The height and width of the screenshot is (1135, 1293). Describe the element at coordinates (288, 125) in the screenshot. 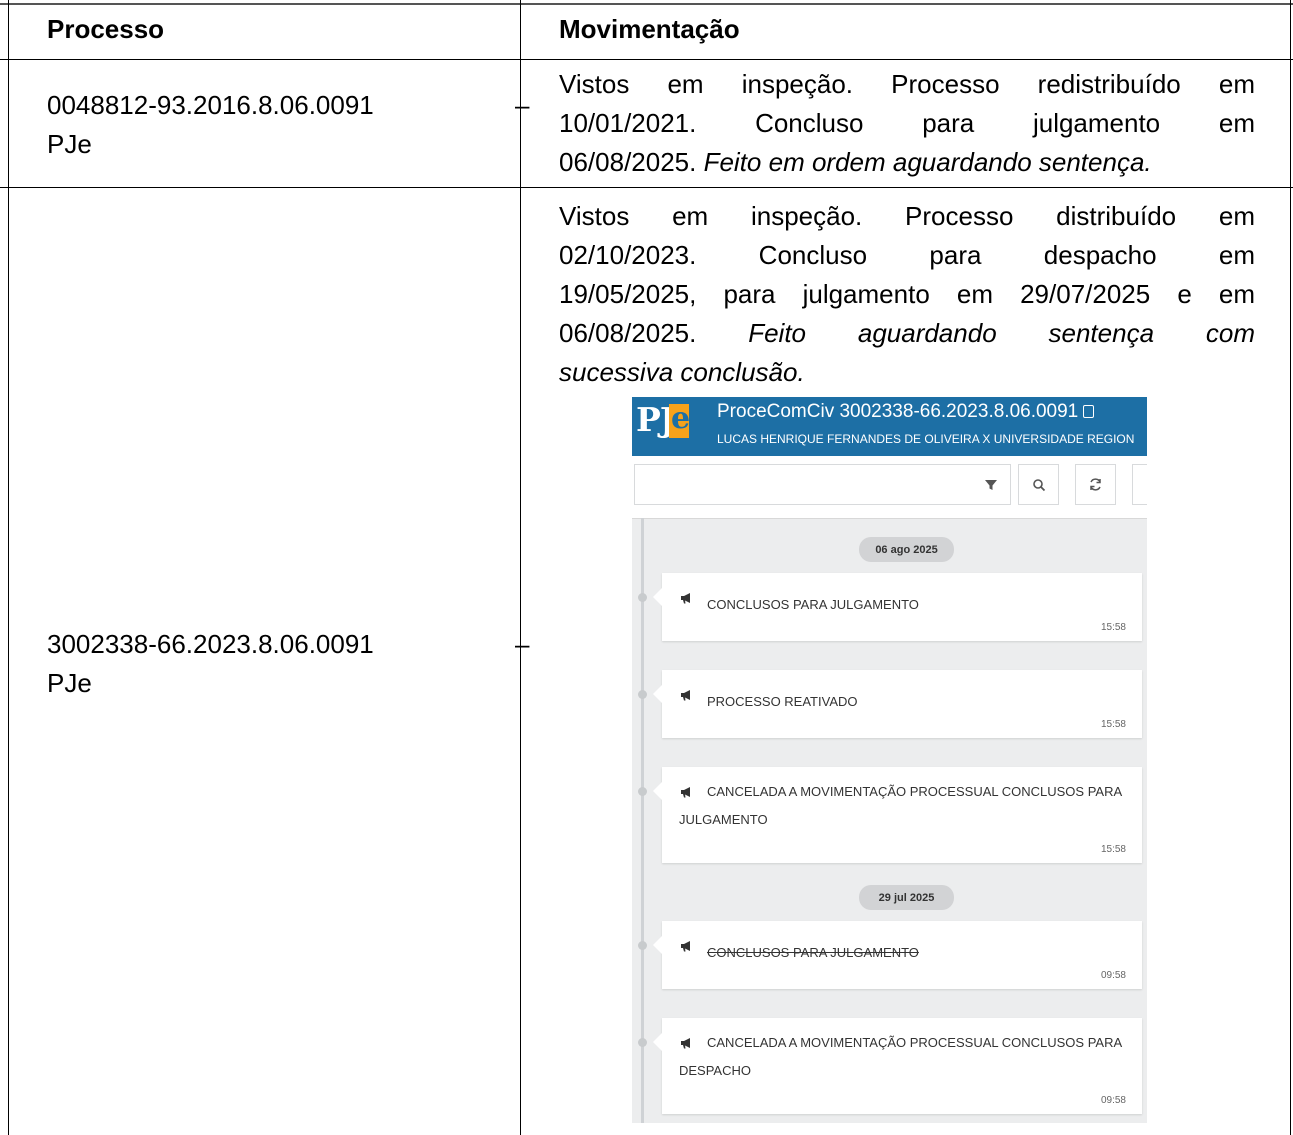

I see `table-row-process: 0048812-93.2016.8.06.0091 – PJe` at that location.